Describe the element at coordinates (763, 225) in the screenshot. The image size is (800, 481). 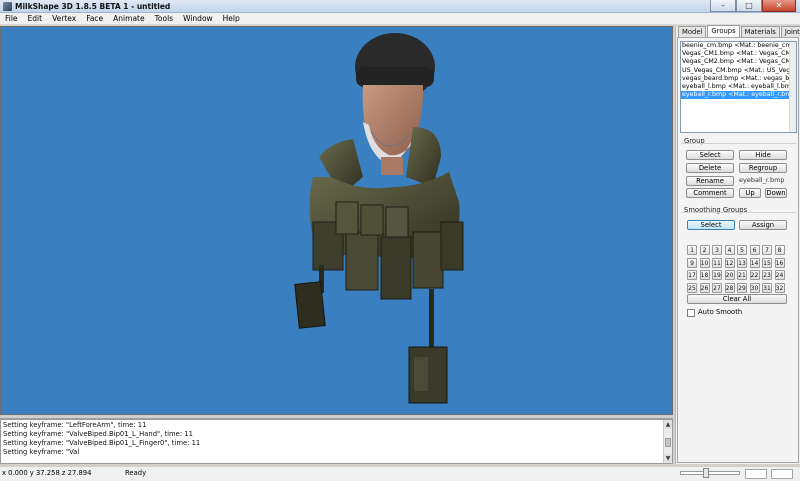
I see `smoothing-assign-button: Assign` at that location.